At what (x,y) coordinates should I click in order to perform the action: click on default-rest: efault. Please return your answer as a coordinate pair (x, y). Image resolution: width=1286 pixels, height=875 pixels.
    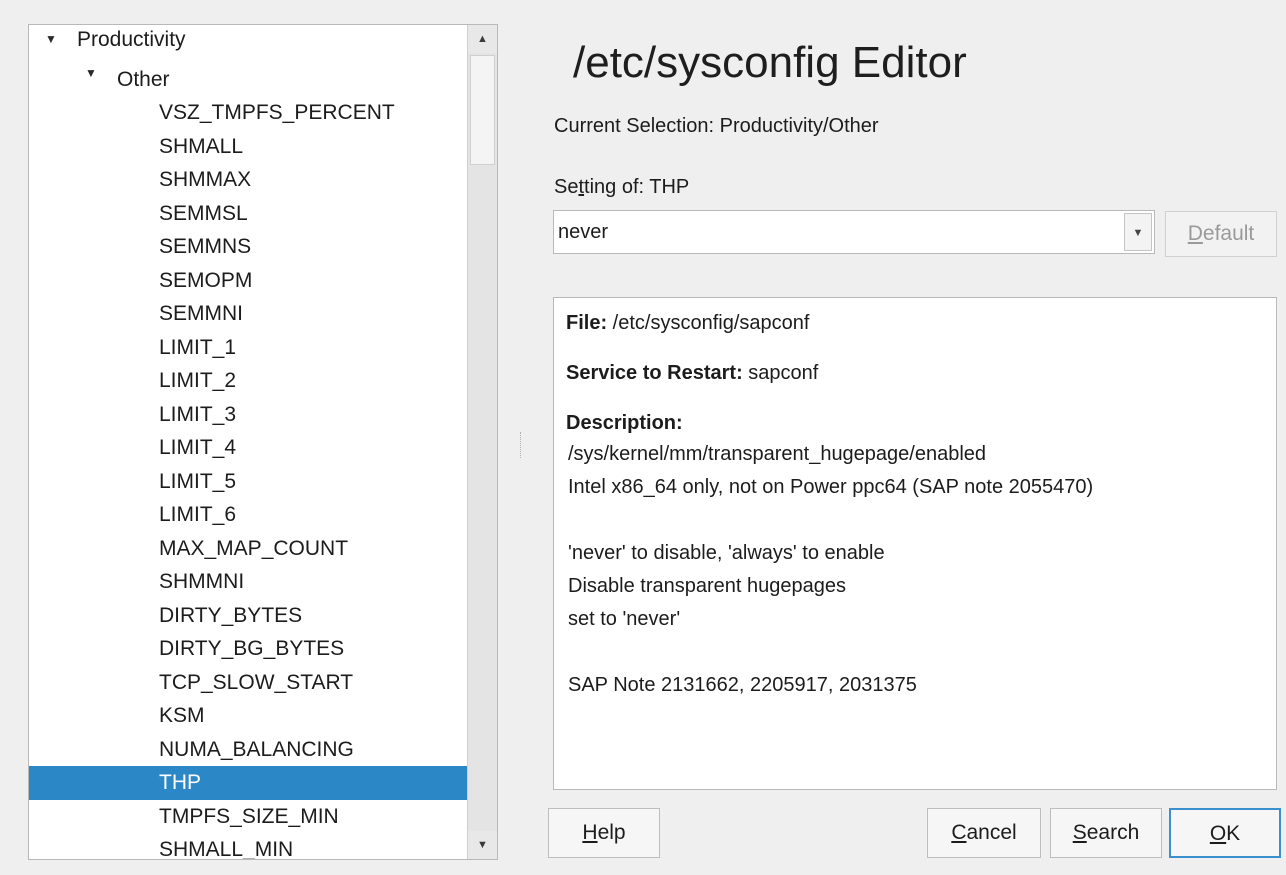
    Looking at the image, I should click on (1228, 233).